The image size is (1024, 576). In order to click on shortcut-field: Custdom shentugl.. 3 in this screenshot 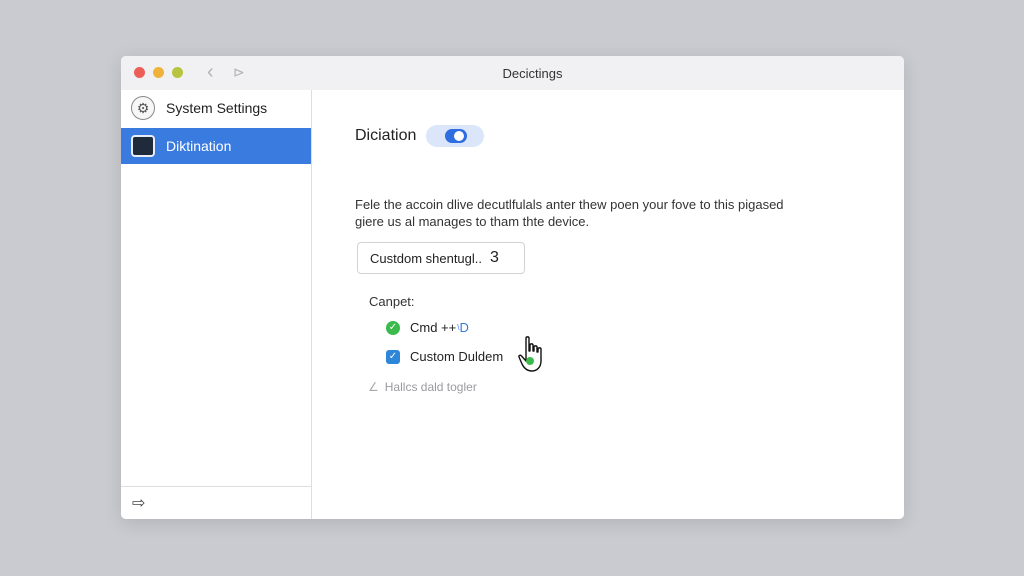, I will do `click(441, 258)`.